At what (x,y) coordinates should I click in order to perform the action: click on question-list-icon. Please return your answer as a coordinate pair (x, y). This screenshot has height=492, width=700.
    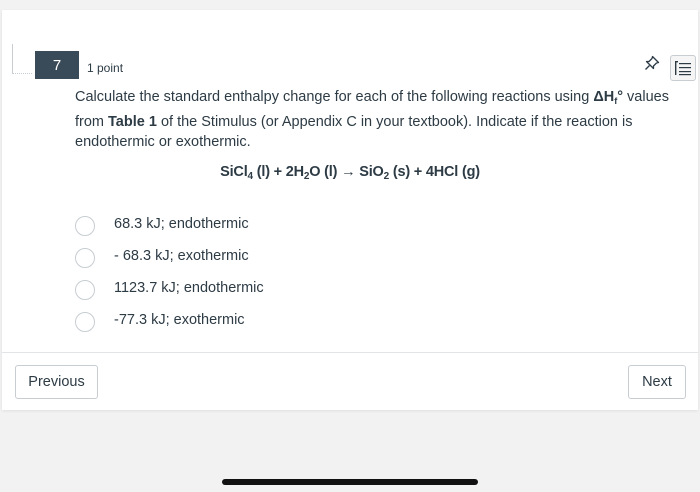
    Looking at the image, I should click on (683, 68).